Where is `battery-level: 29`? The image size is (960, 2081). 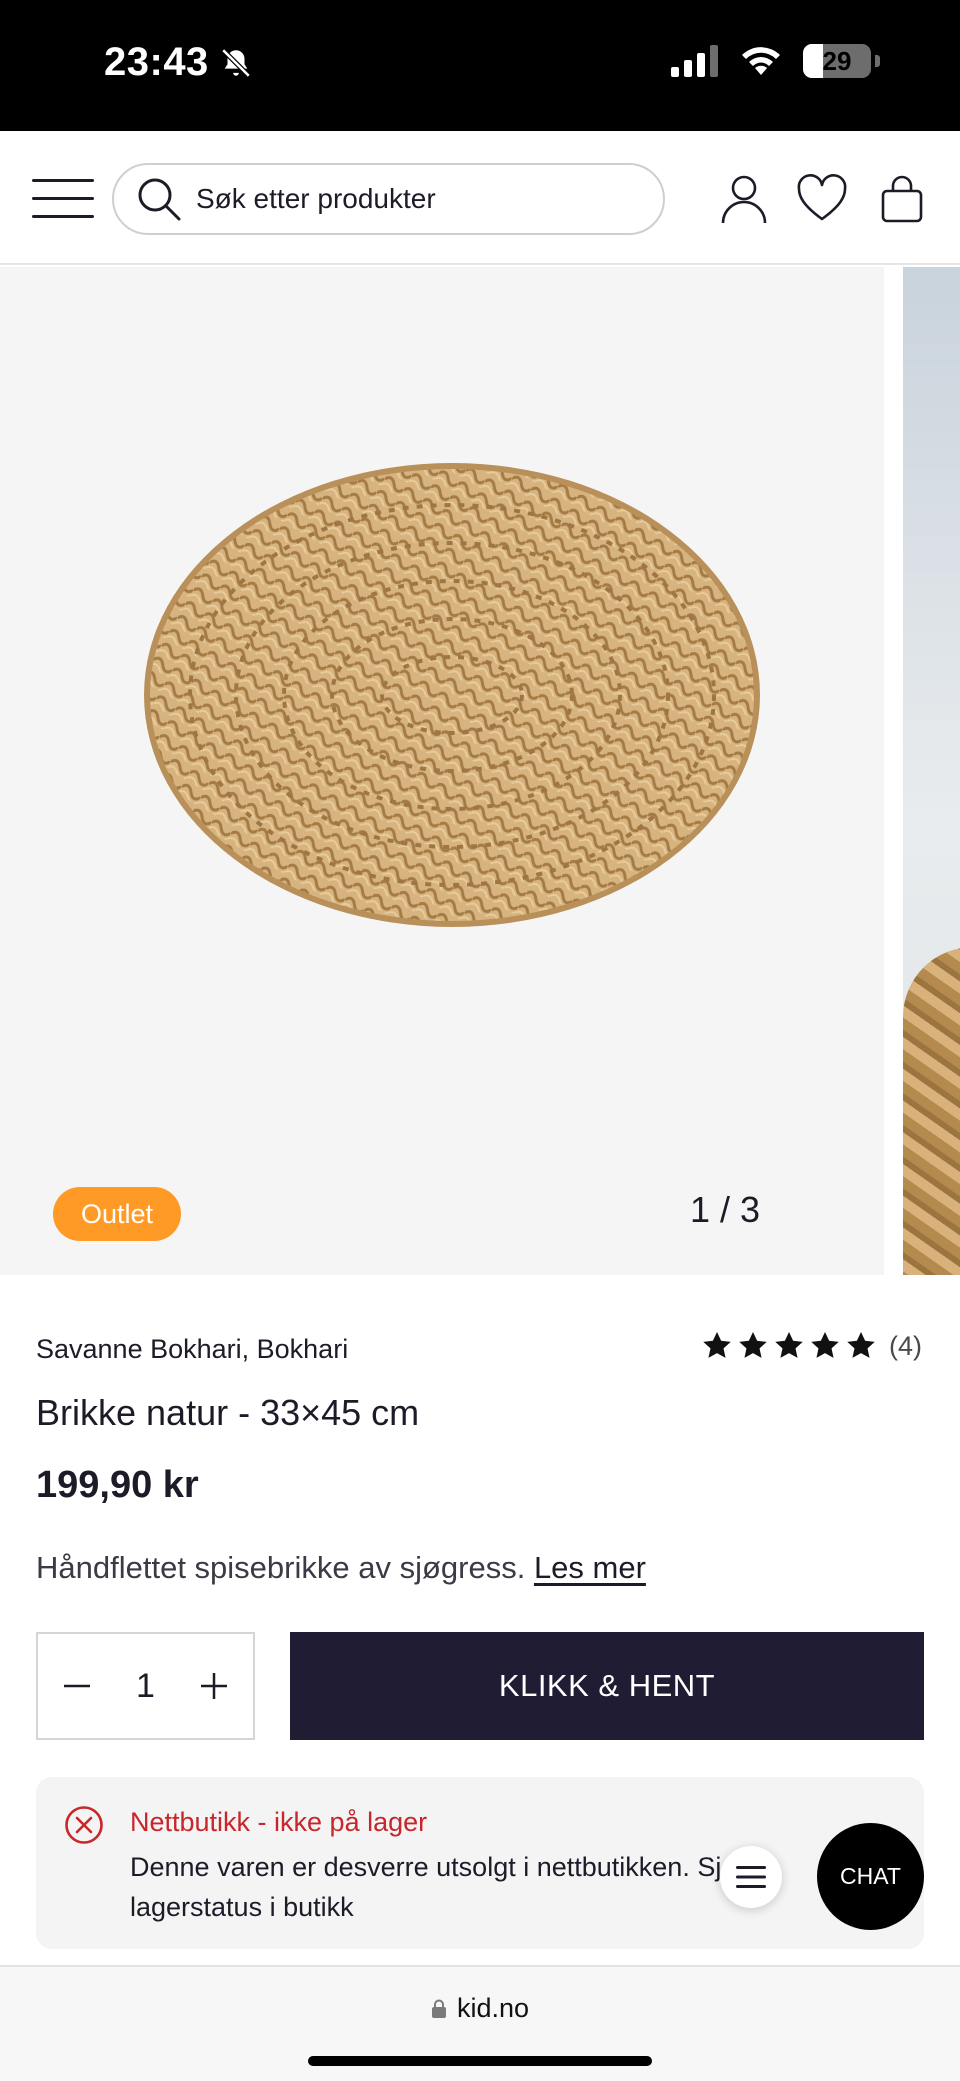
battery-level: 29 is located at coordinates (837, 60).